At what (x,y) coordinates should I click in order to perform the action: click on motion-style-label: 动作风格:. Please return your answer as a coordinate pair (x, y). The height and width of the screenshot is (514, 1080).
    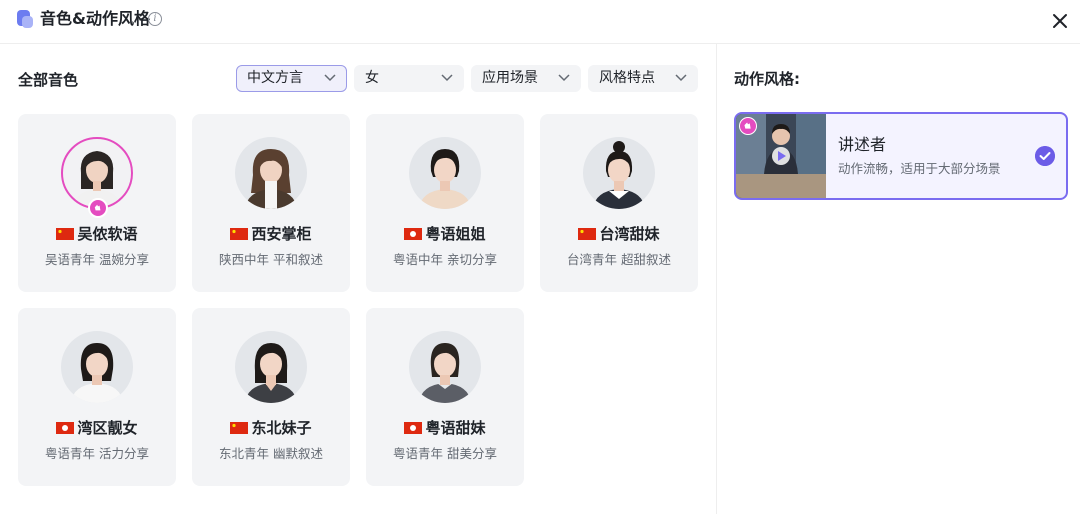
    Looking at the image, I should click on (767, 79).